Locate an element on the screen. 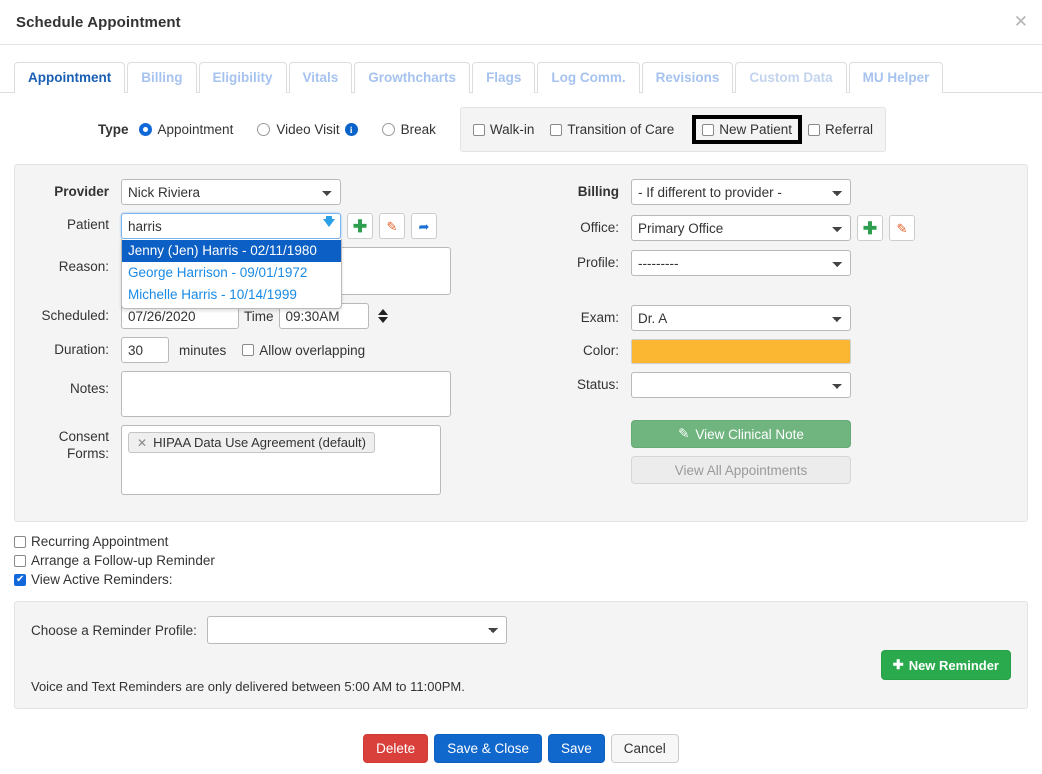  radio-video-visit: Video Visit i is located at coordinates (307, 129).